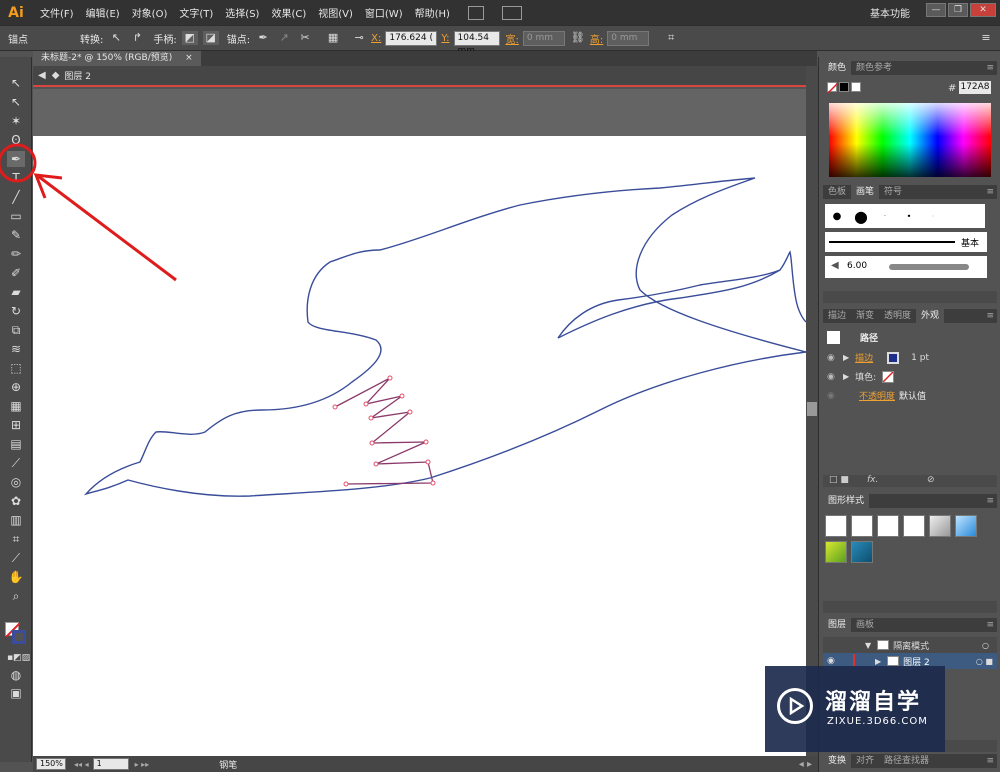 The height and width of the screenshot is (772, 1000). Describe the element at coordinates (883, 645) in the screenshot. I see `isolation-thumbnail` at that location.